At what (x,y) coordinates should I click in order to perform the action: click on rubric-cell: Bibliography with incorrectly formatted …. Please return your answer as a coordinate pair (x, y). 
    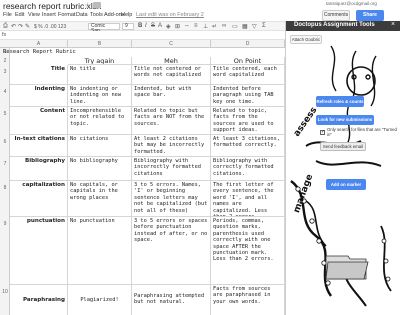
    Looking at the image, I should click on (171, 169).